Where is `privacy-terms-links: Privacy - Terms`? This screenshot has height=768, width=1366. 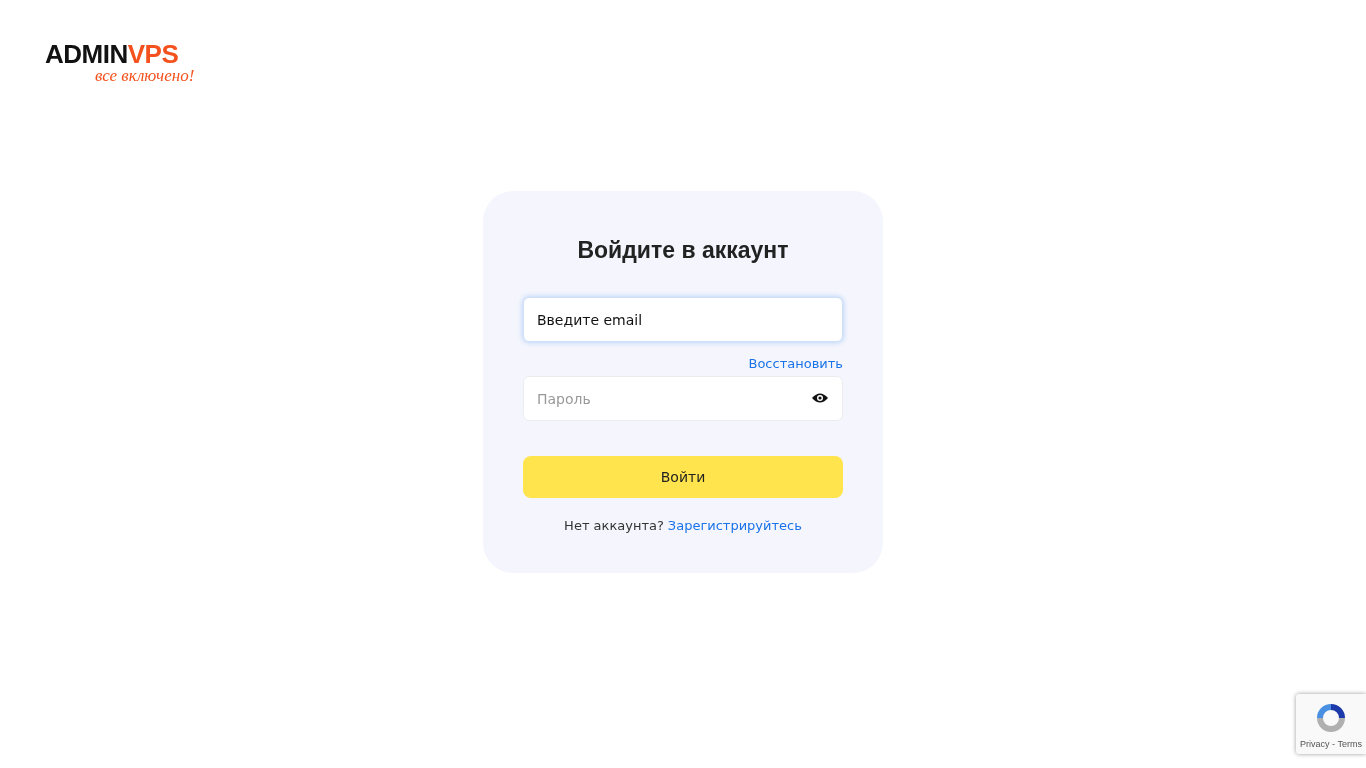
privacy-terms-links: Privacy - Terms is located at coordinates (1331, 743).